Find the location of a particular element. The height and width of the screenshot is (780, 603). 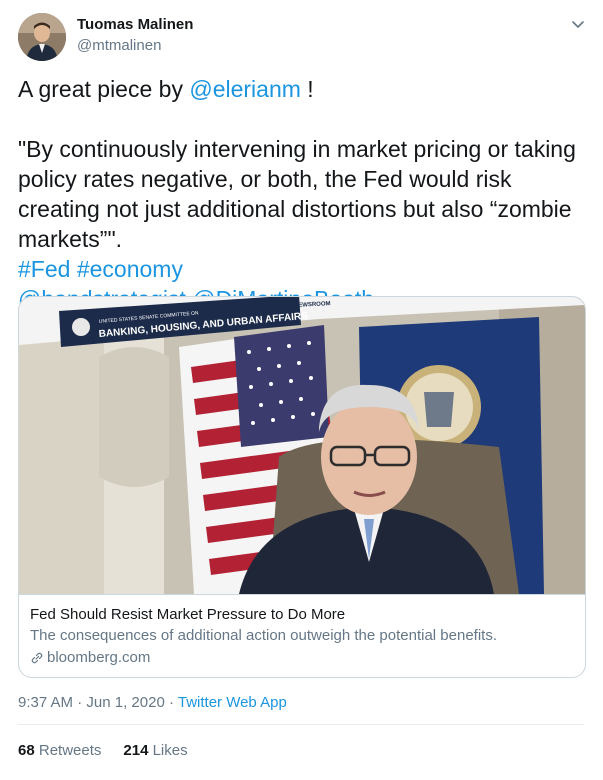

hashtag-fed: #Fed is located at coordinates (44, 269).